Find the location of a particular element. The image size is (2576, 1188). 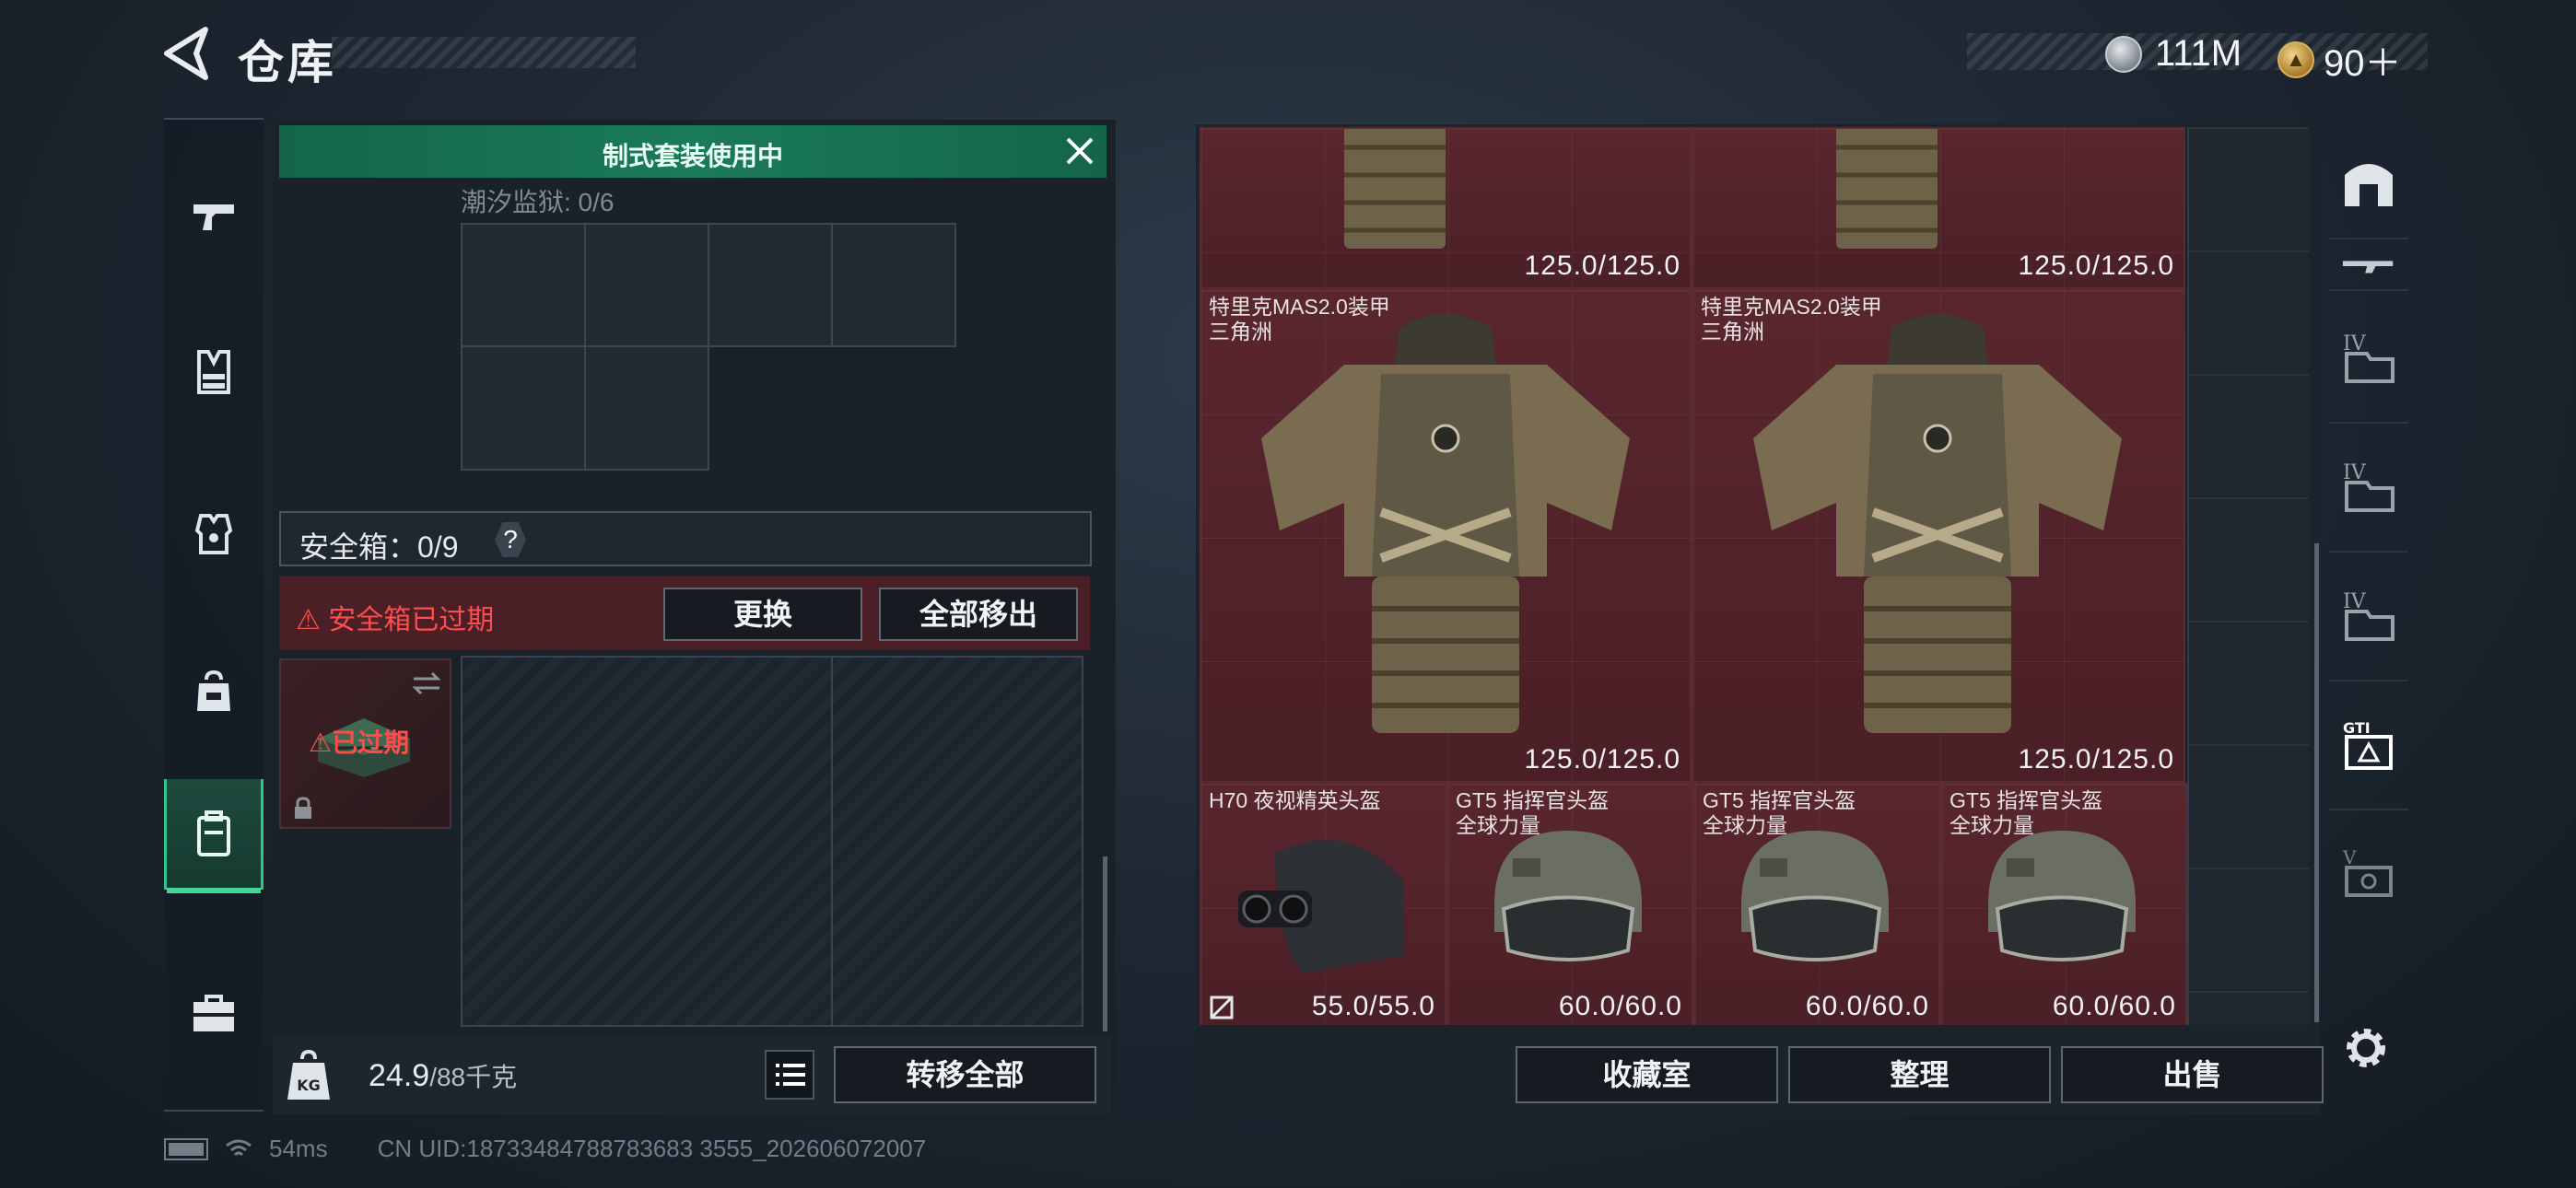

nav-backpack is located at coordinates (213, 692).